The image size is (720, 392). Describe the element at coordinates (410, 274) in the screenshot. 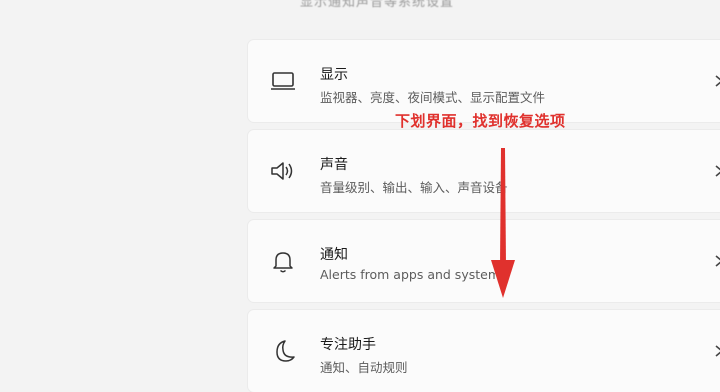

I see `settings-item-subtitle: Alerts from apps and system` at that location.